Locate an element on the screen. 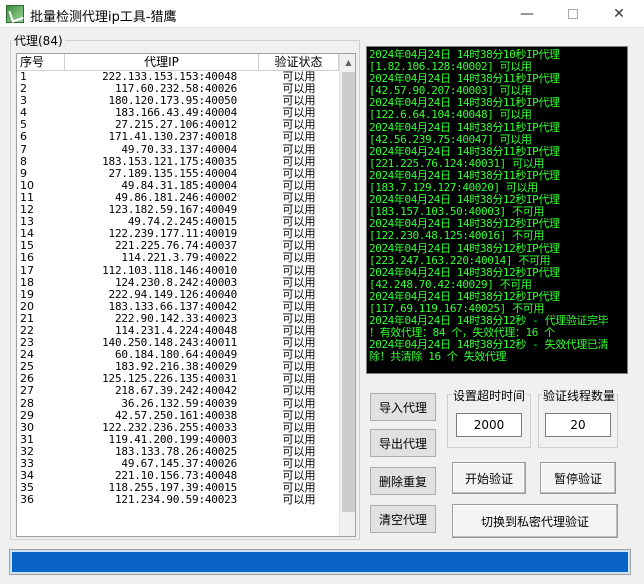 This screenshot has height=584, width=644. row-proxy-ip: 183.153.121.175:40035 is located at coordinates (169, 161).